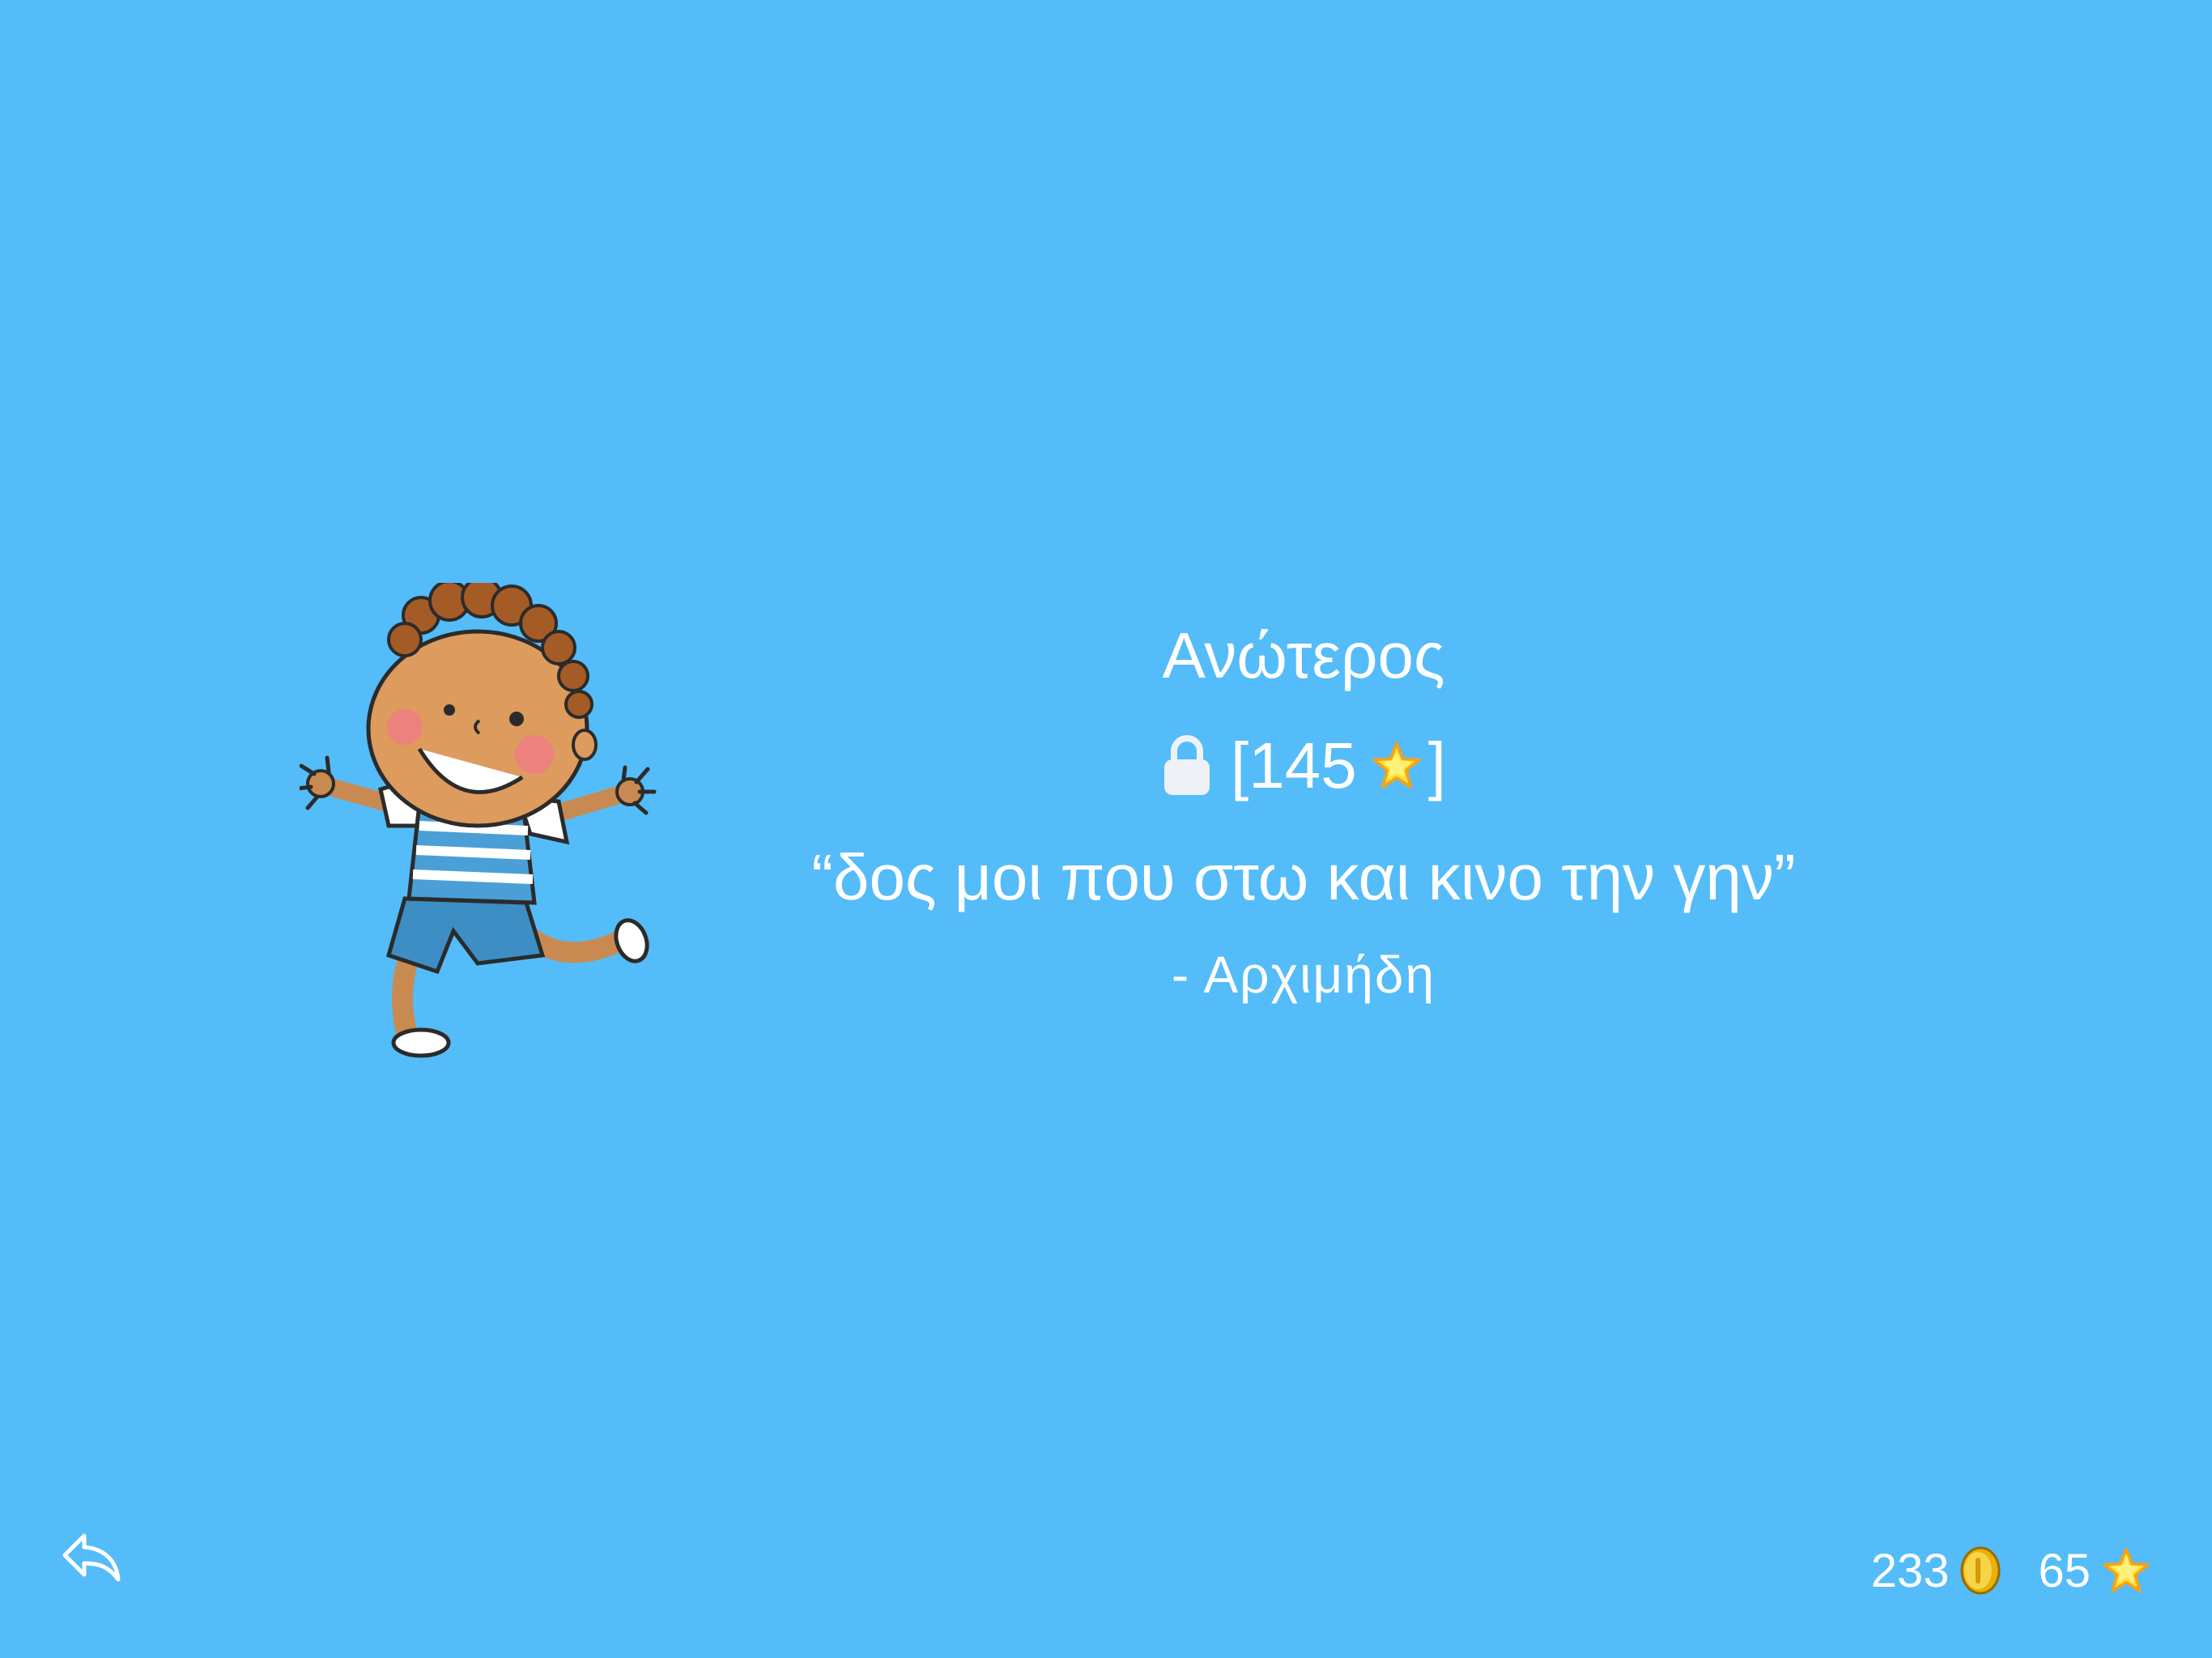  I want to click on level-lock-requirement: [145 ], so click(1304, 766).